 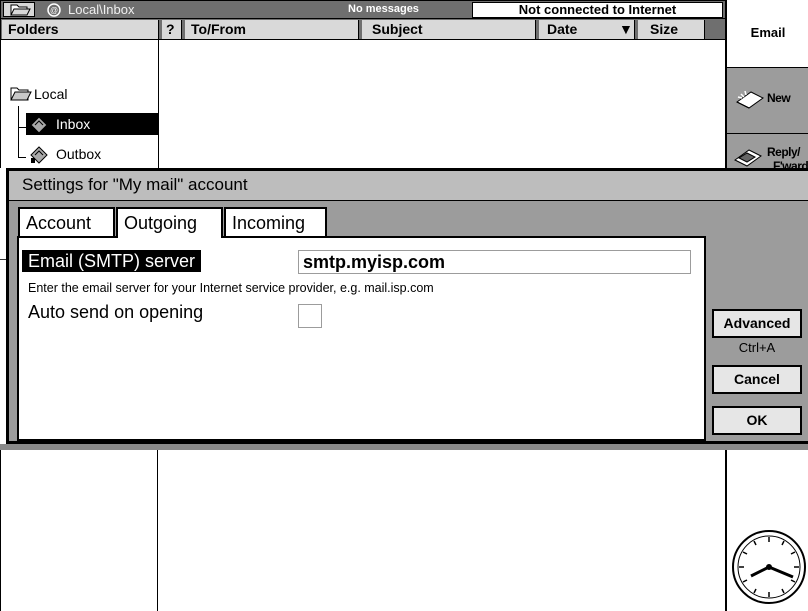 I want to click on tab-outgoing: Outgoing, so click(x=169, y=222).